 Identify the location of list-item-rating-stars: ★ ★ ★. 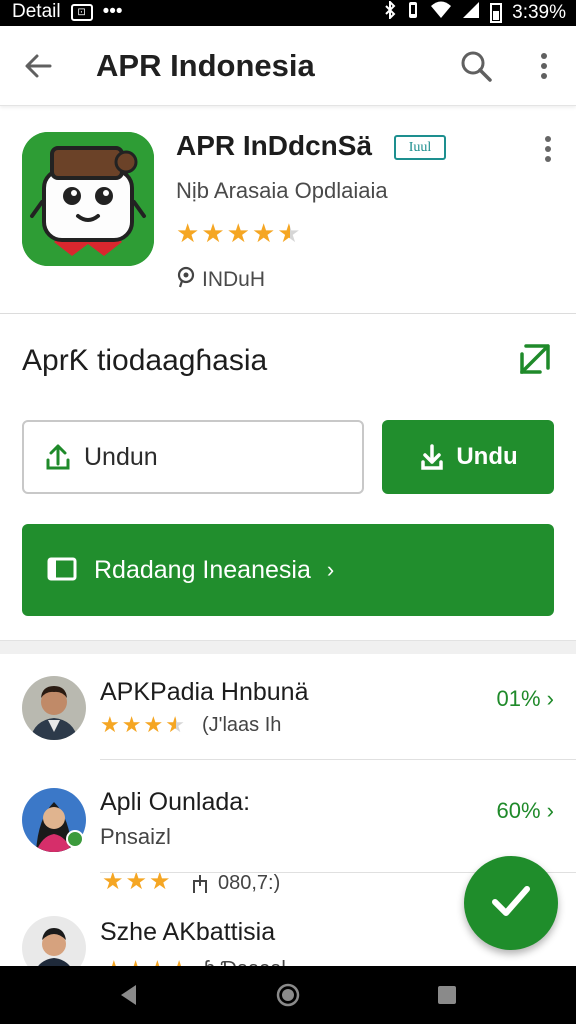
(136, 882).